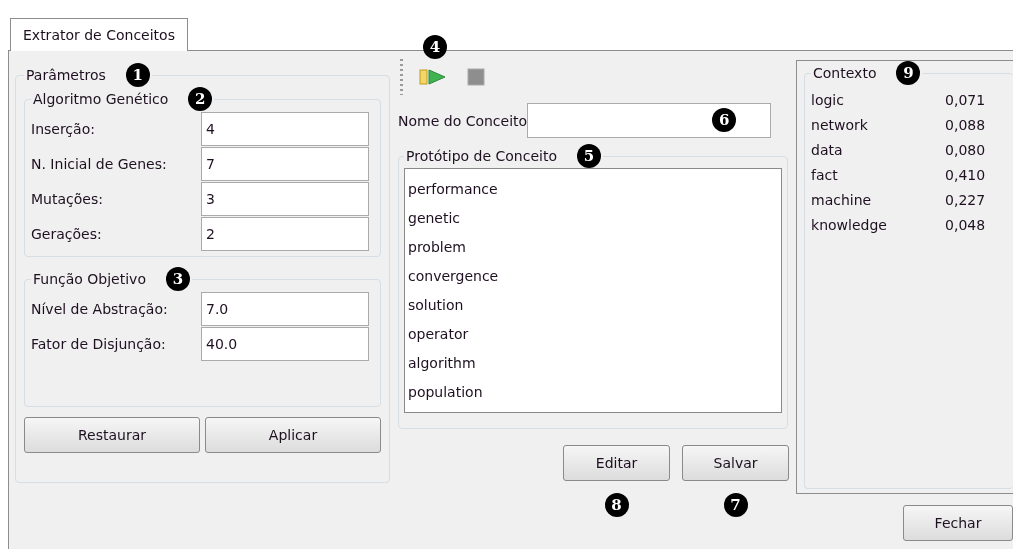 The width and height of the screenshot is (1013, 549). Describe the element at coordinates (99, 343) in the screenshot. I see `field-label: Fator de Disjunção:` at that location.